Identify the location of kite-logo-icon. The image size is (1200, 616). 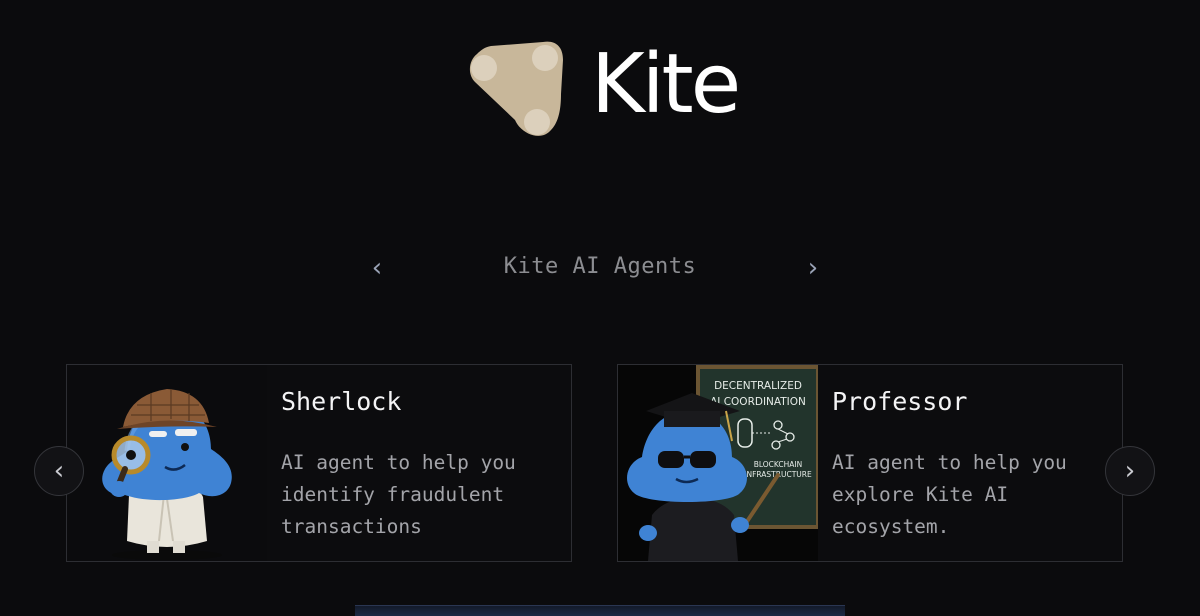
(516, 88).